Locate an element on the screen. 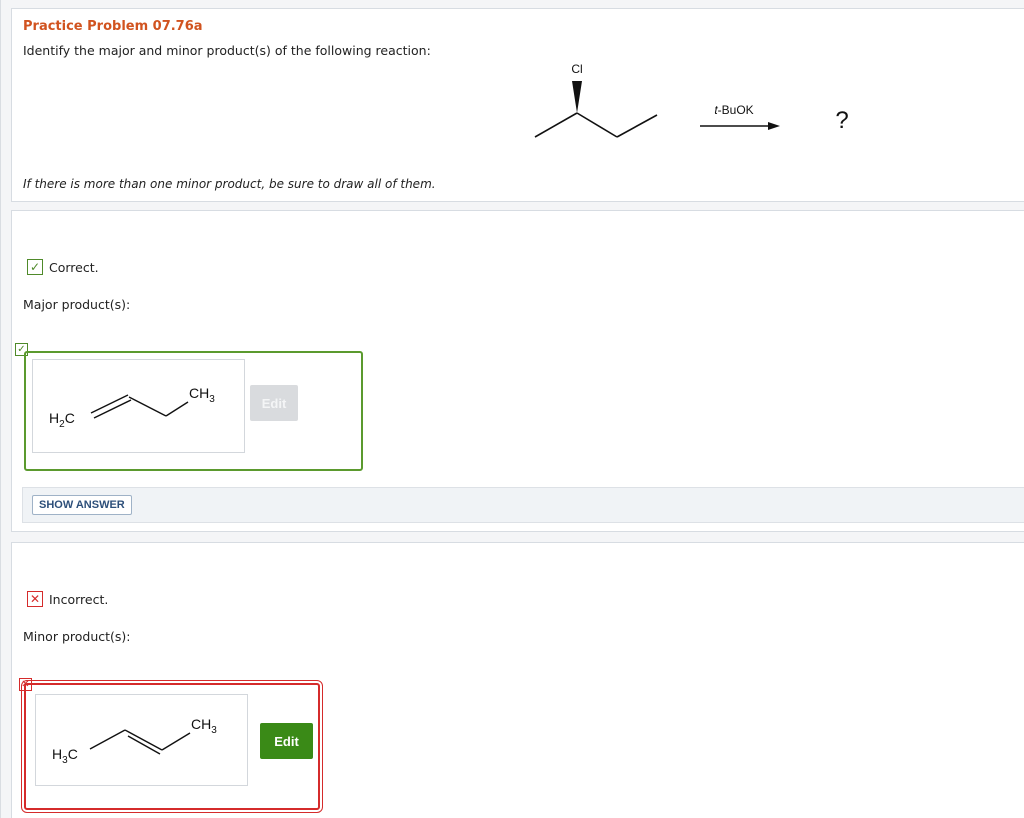 The height and width of the screenshot is (818, 1024). major-structure-box: H2C CH3 is located at coordinates (138, 406).